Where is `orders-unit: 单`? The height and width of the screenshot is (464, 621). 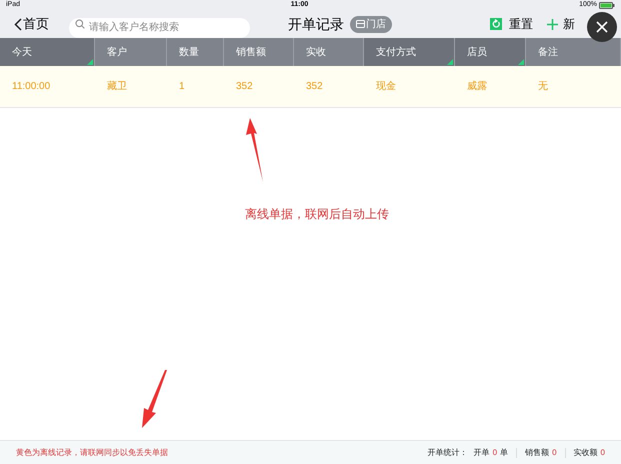 orders-unit: 单 is located at coordinates (504, 452).